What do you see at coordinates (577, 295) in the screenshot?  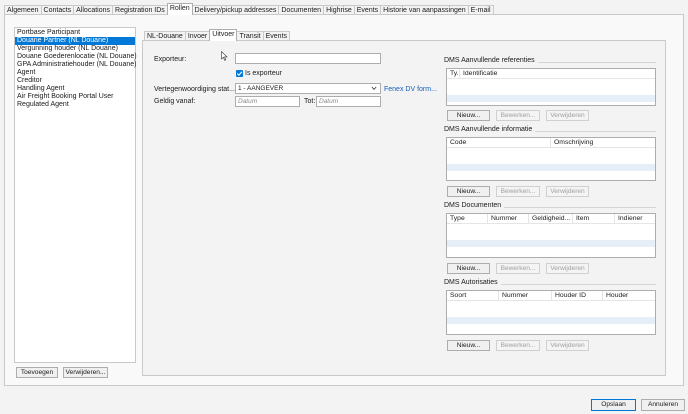 I see `column-header: Houder ID` at bounding box center [577, 295].